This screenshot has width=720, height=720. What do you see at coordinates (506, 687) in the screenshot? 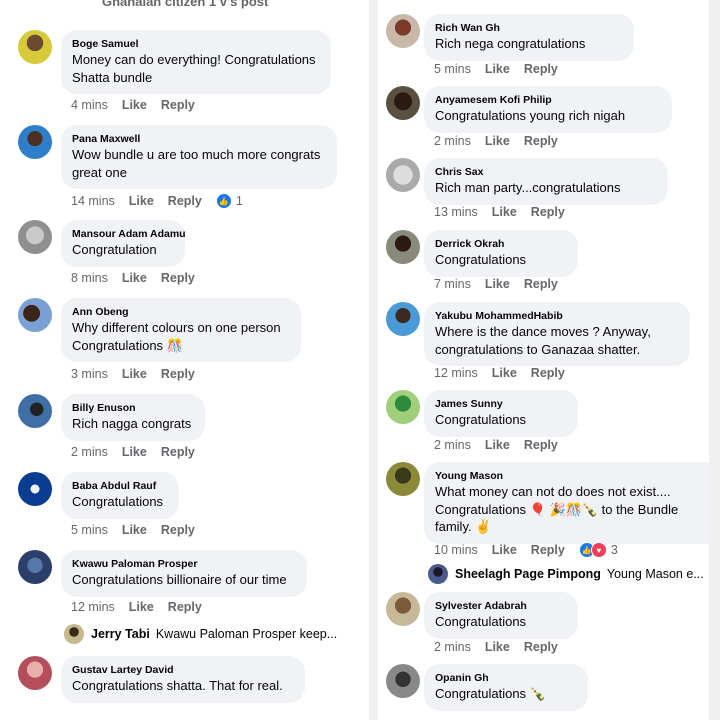
I see `comment-bubble: Opanin Gh Congratulations 🍾` at bounding box center [506, 687].